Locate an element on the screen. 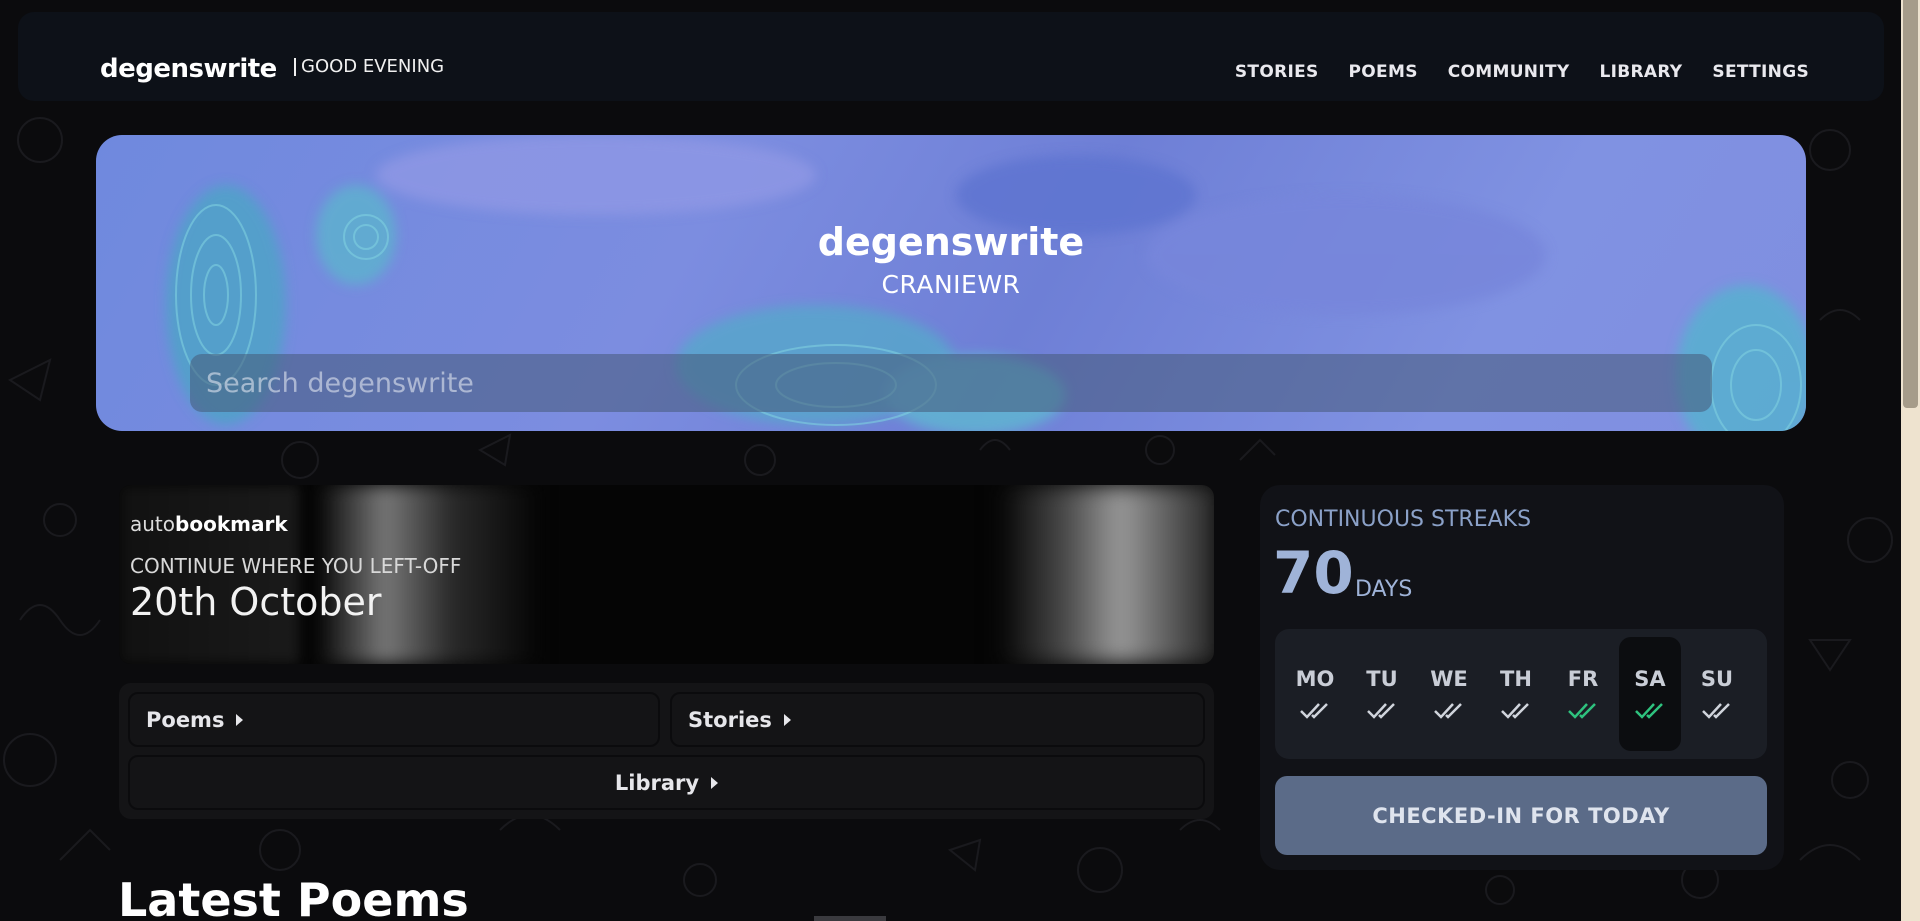  section-indicator is located at coordinates (850, 918).